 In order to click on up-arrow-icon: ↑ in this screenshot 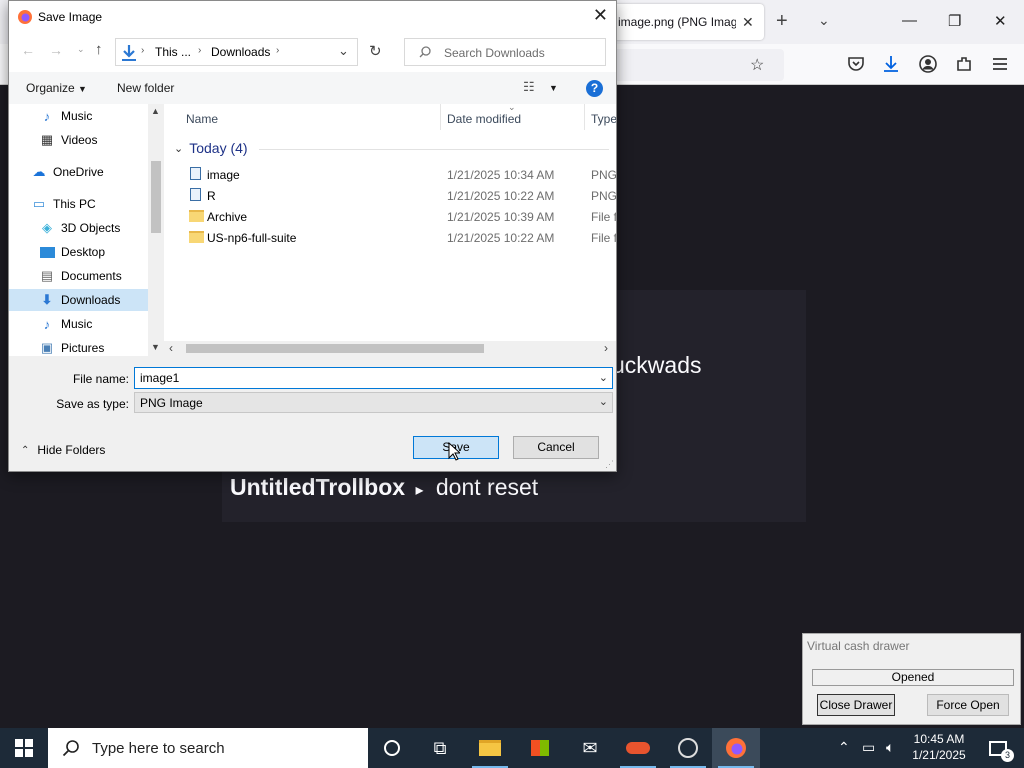, I will do `click(99, 49)`.